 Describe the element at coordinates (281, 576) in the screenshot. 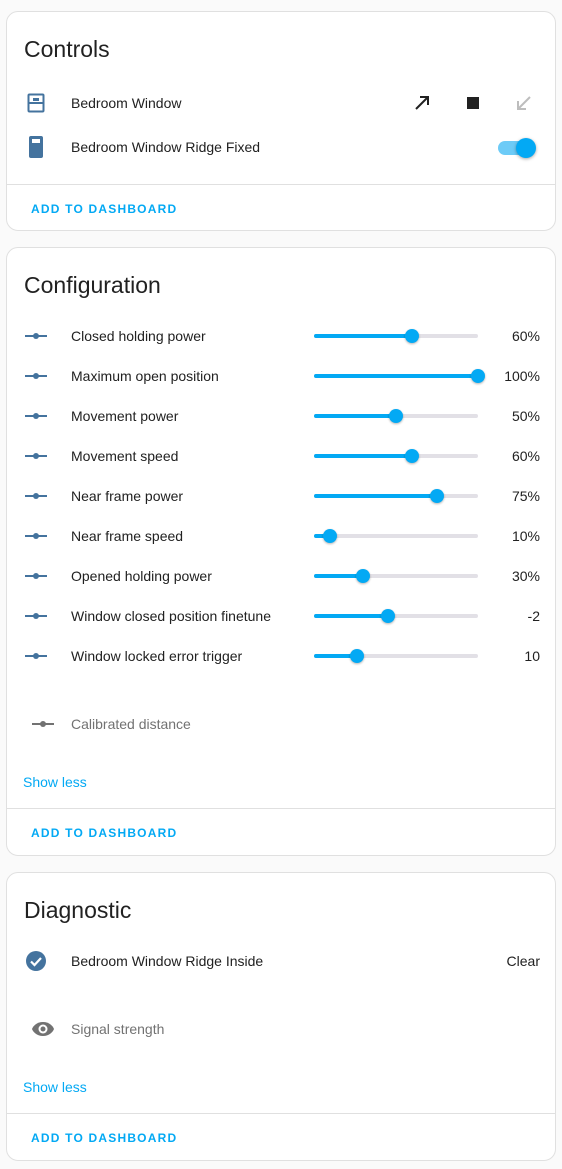

I see `config-row: Opened holding power 30%` at that location.